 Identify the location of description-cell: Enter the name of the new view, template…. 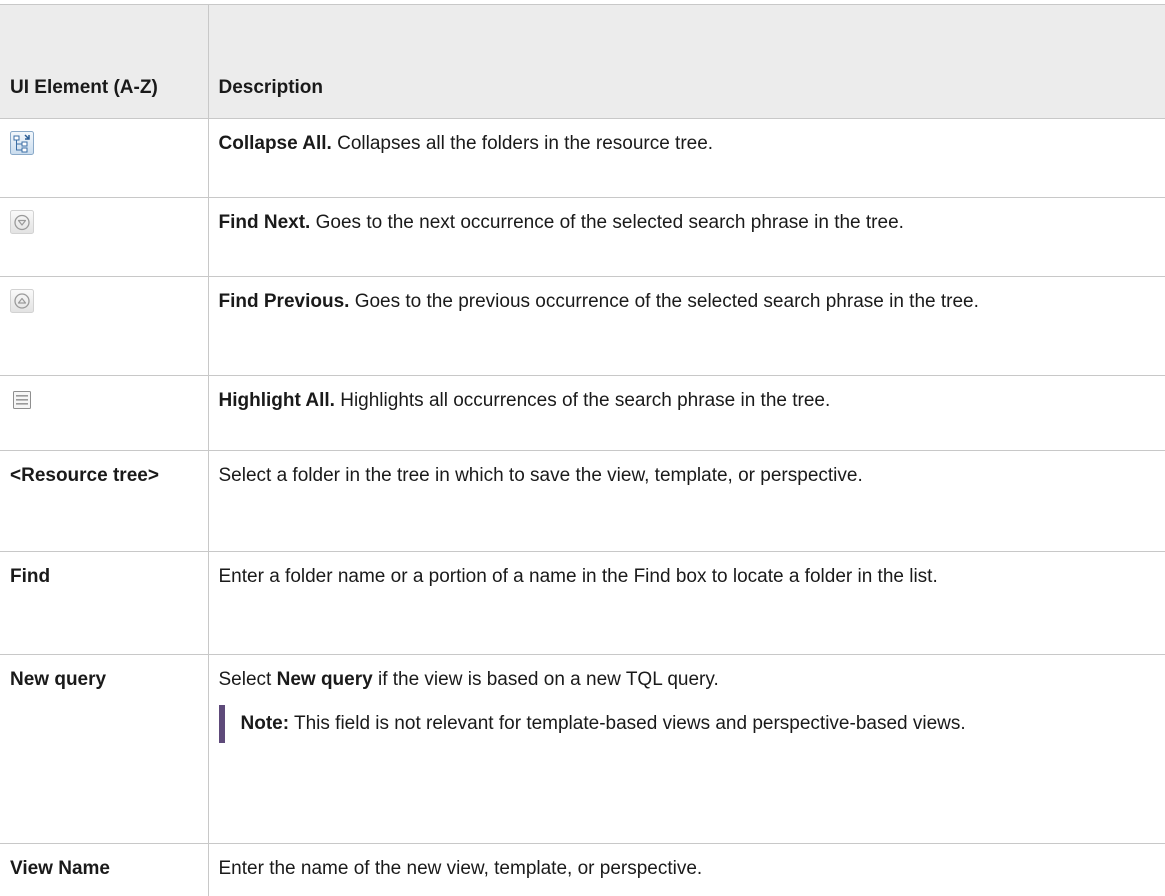
(686, 870).